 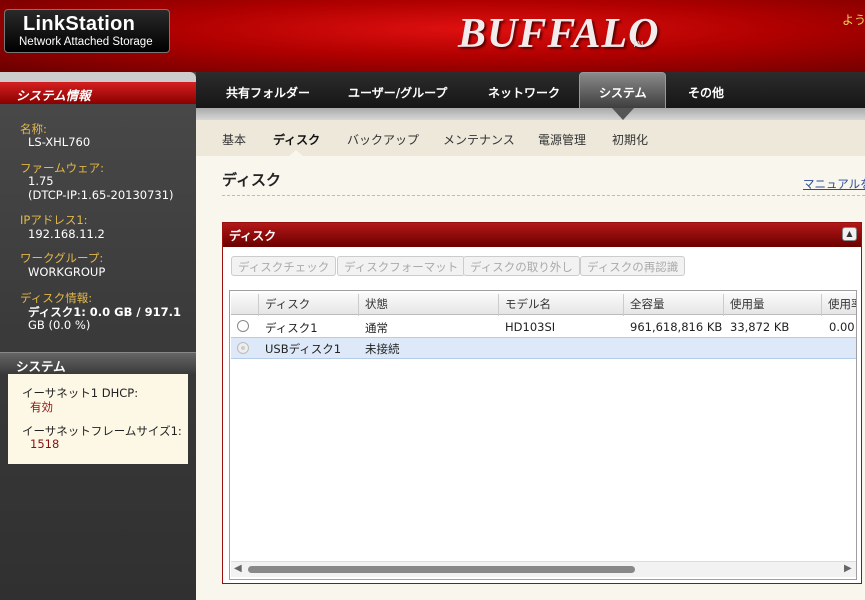 I want to click on name-value: LS-XHL760, so click(x=59, y=142).